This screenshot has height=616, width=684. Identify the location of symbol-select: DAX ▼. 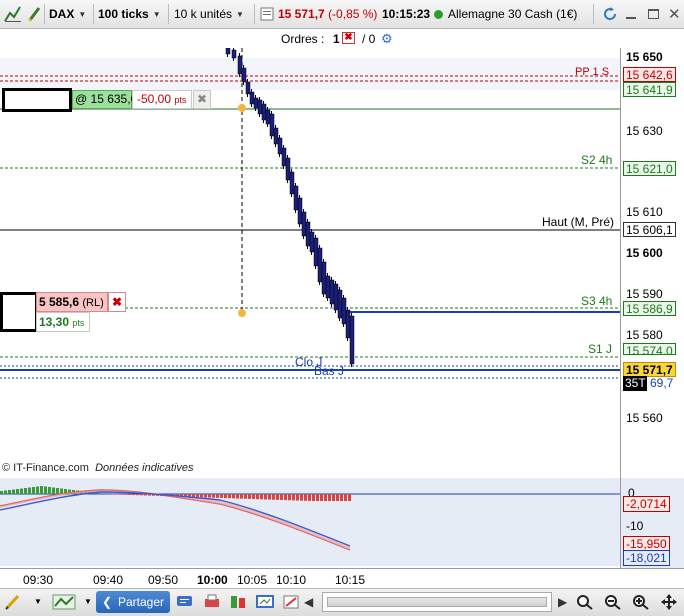
(67, 14).